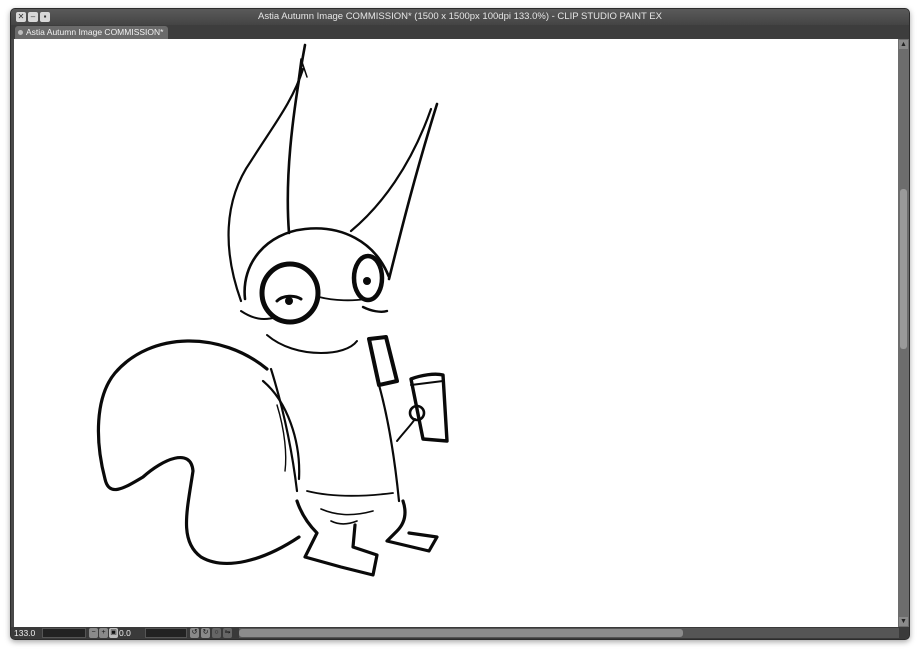 The image size is (920, 652). I want to click on mouth-stroke, so click(342, 299).